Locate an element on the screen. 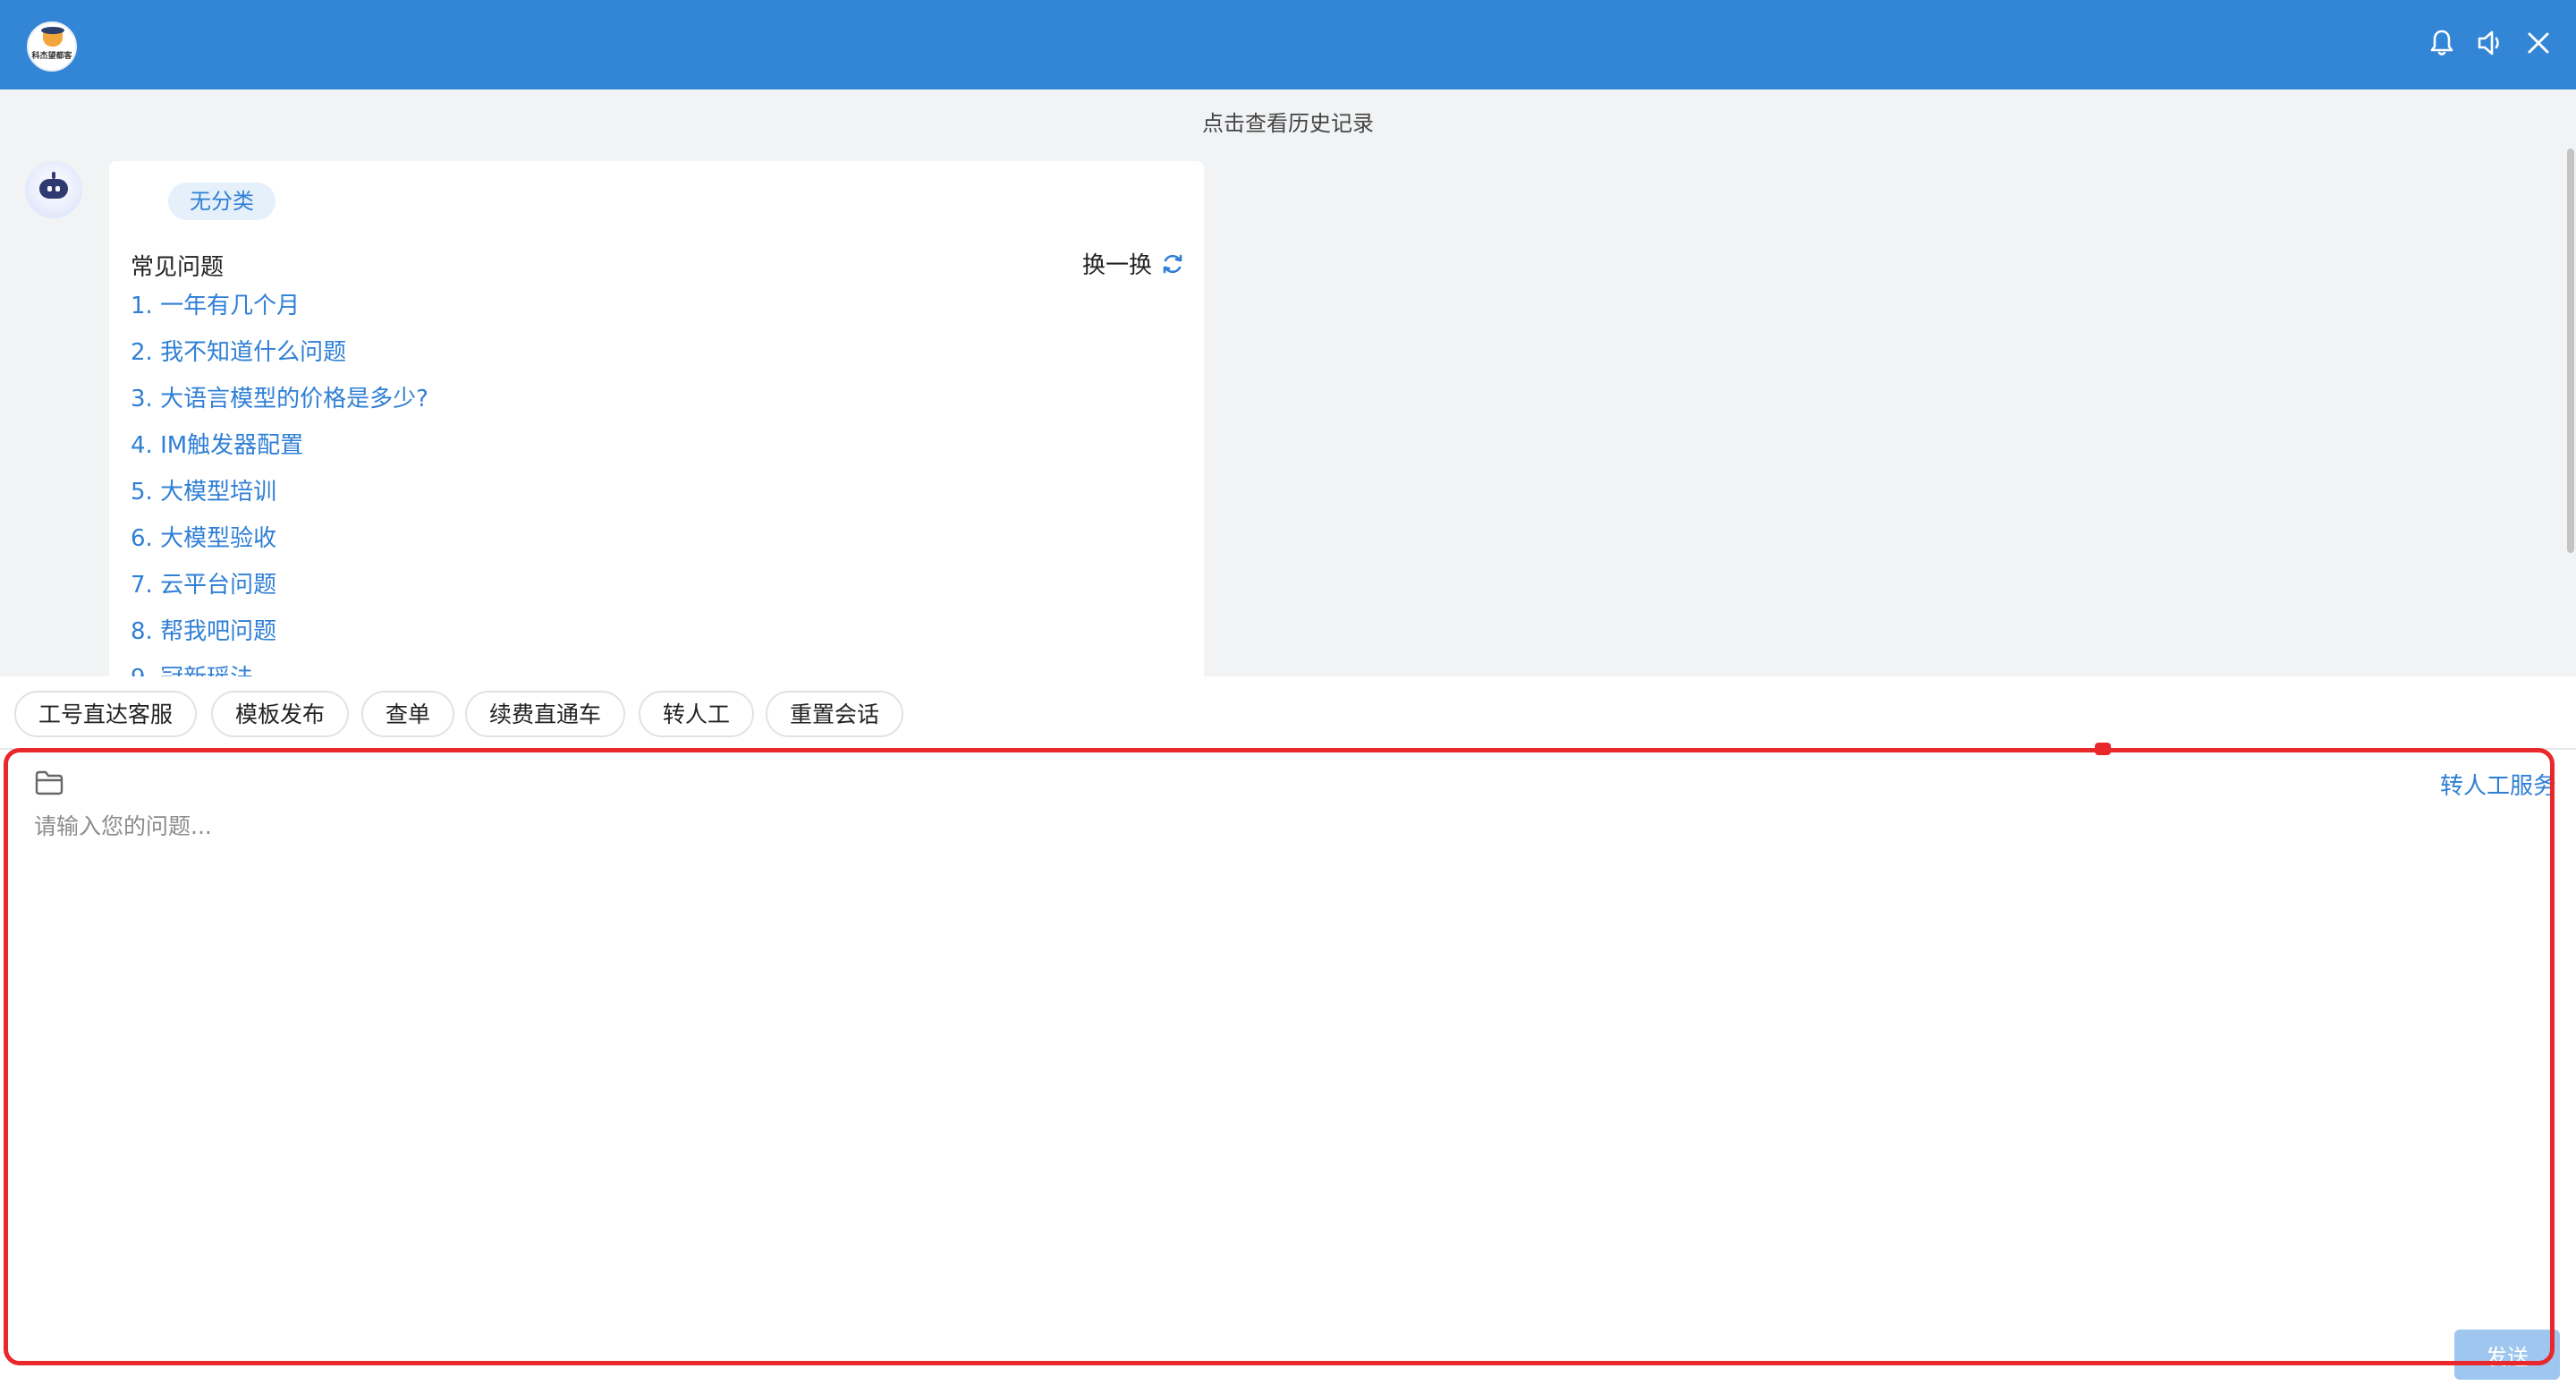 The image size is (2576, 1394). quick-action-template-publish: 模板发布 is located at coordinates (280, 714).